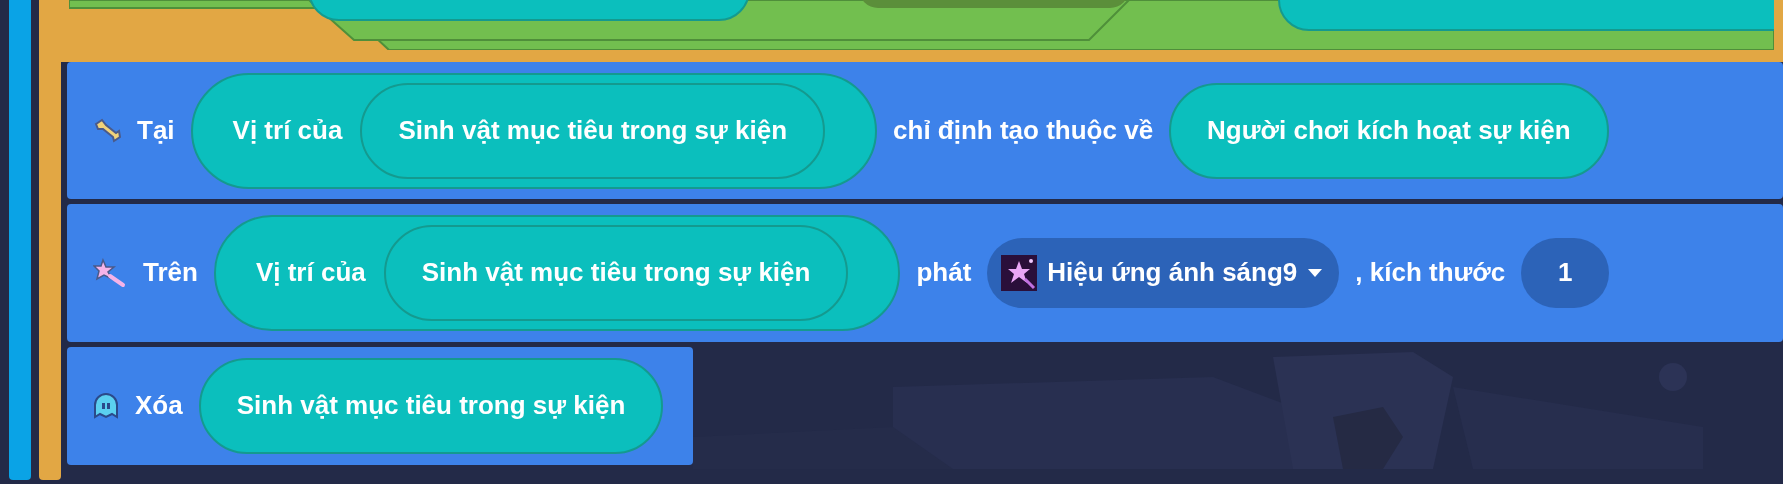 Image resolution: width=1783 pixels, height=484 pixels. What do you see at coordinates (107, 130) in the screenshot?
I see `wand-icon` at bounding box center [107, 130].